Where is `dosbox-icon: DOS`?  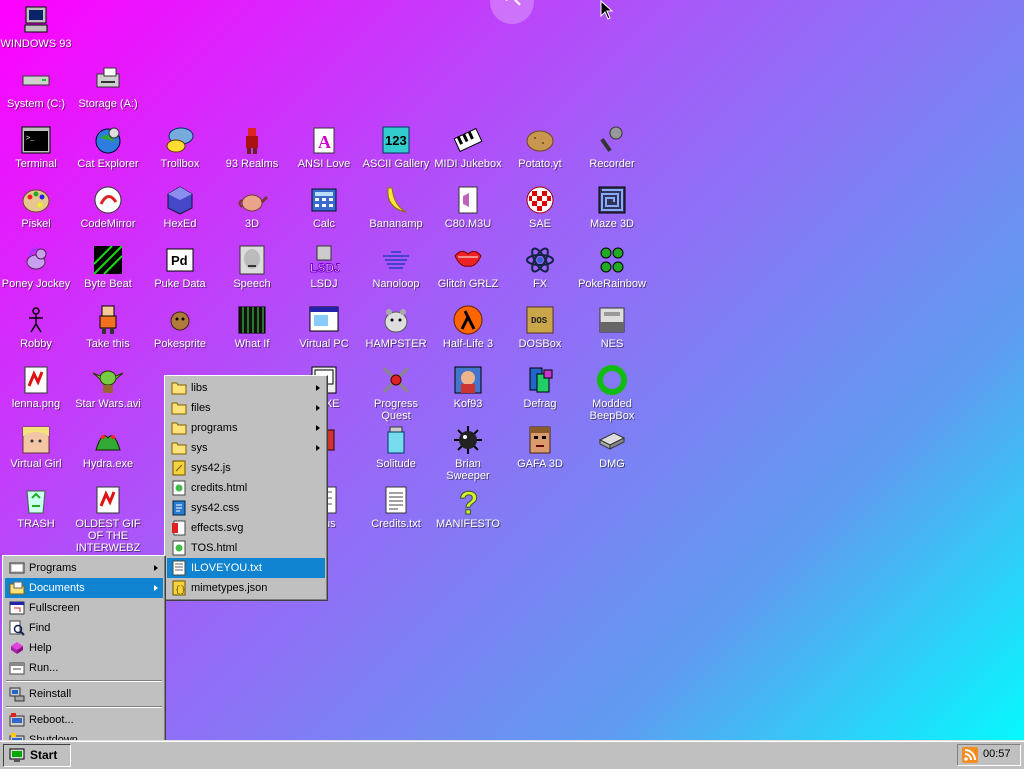
dosbox-icon: DOS is located at coordinates (540, 320).